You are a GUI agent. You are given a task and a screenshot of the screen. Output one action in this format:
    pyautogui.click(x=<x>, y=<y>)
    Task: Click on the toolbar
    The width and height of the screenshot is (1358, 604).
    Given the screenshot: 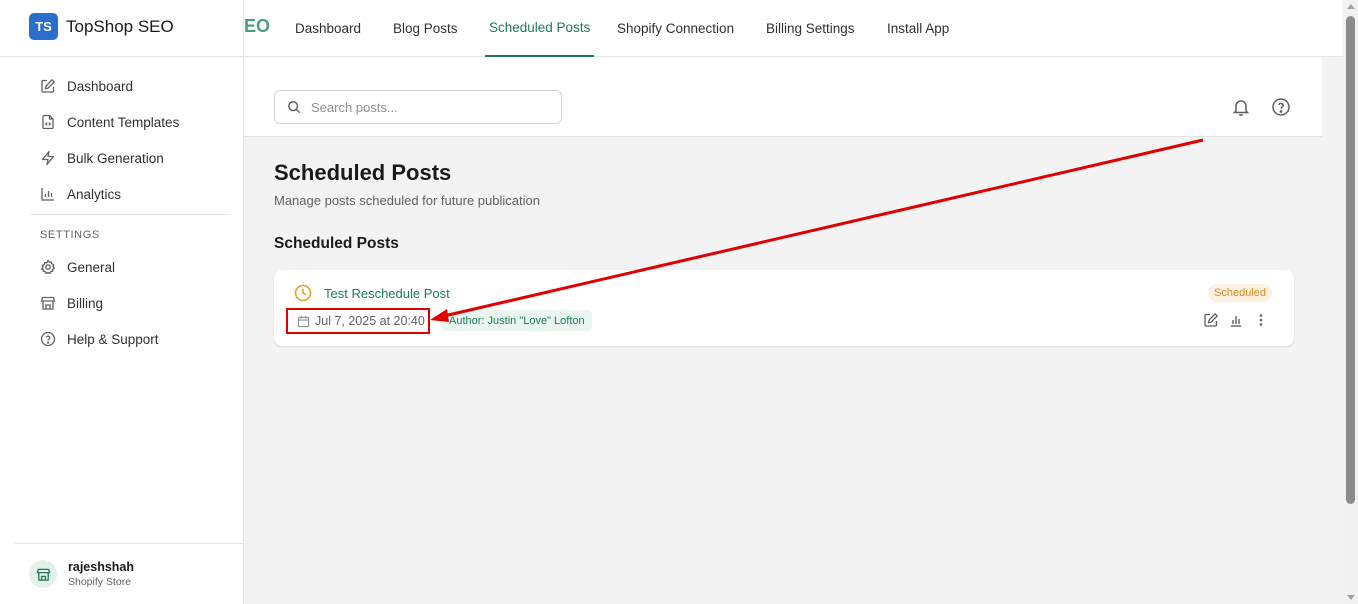 What is the action you would take?
    pyautogui.click(x=783, y=97)
    